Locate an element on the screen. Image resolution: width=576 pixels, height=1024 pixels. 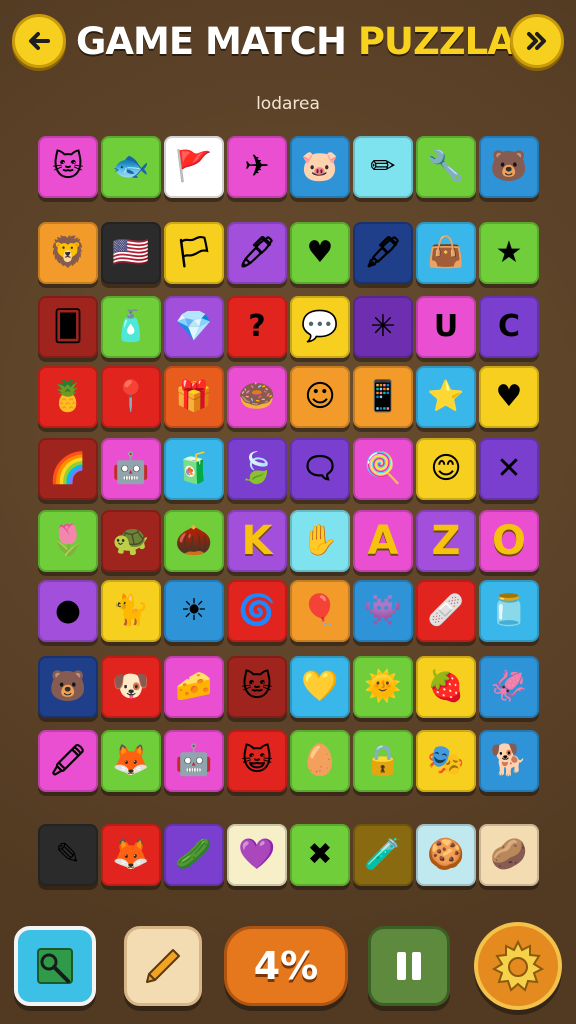
card-icon: 🂠 is located at coordinates (68, 326).